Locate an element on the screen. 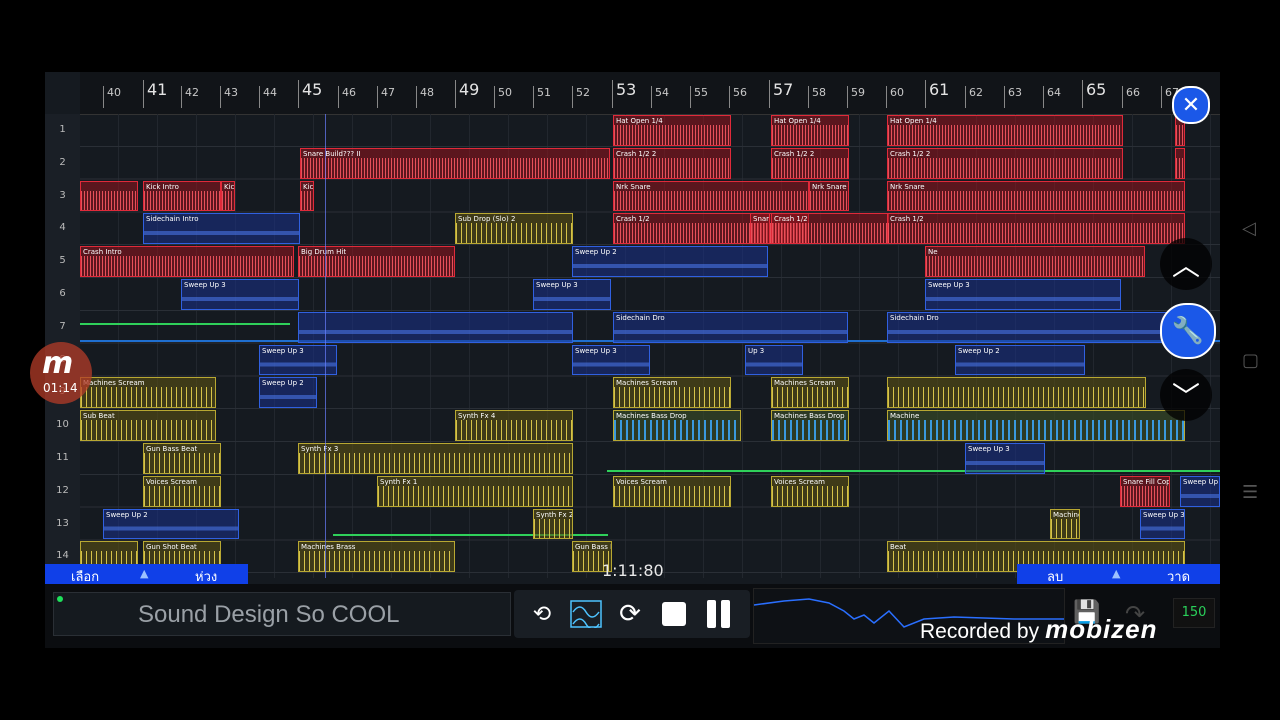  close-icon: ✕ is located at coordinates (1191, 105).